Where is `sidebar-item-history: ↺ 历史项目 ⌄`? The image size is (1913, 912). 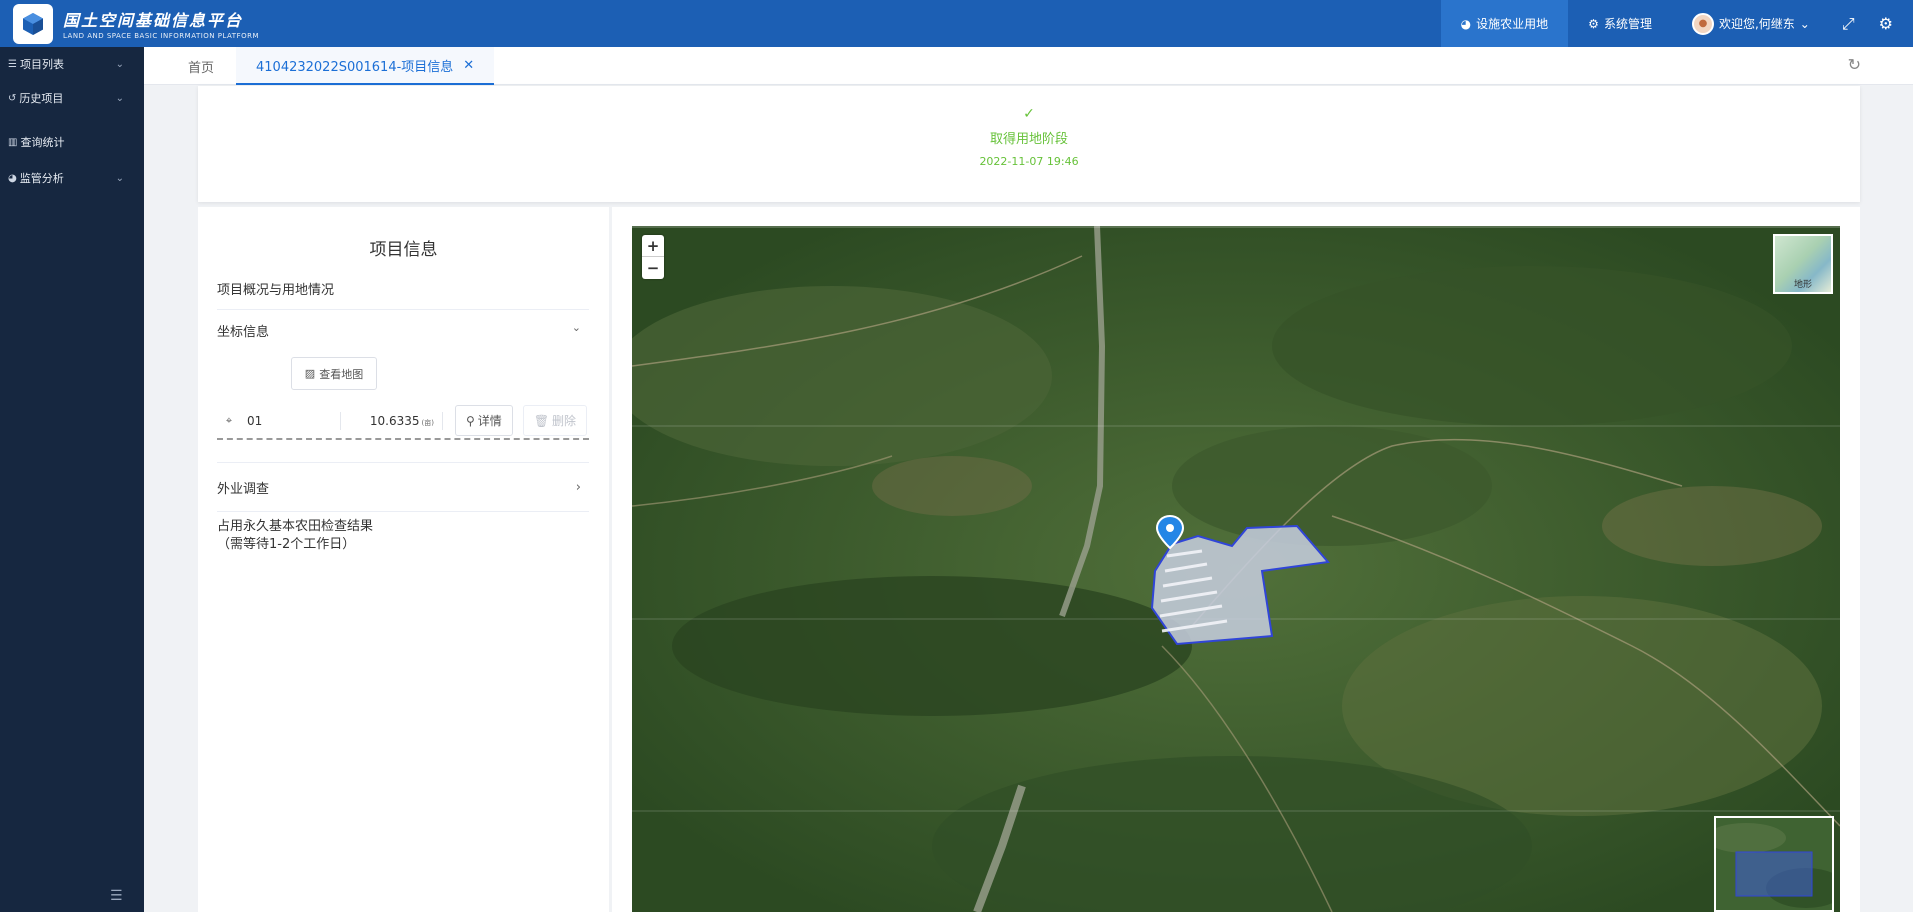
sidebar-item-history: ↺ 历史项目 ⌄ is located at coordinates (72, 98).